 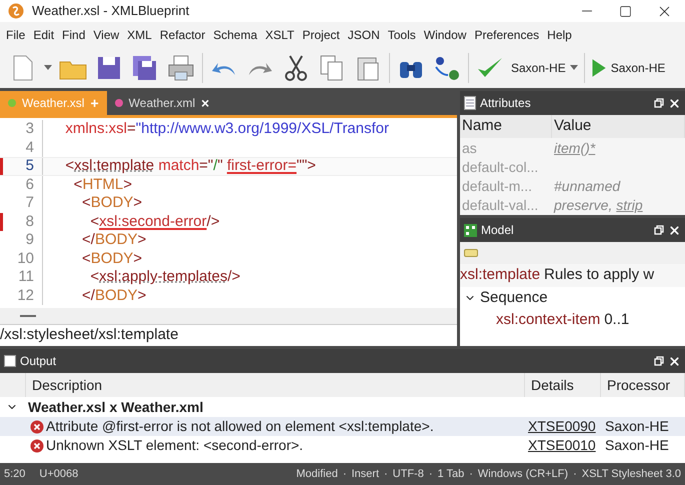 What do you see at coordinates (26, 277) in the screenshot?
I see `line-number: 11` at bounding box center [26, 277].